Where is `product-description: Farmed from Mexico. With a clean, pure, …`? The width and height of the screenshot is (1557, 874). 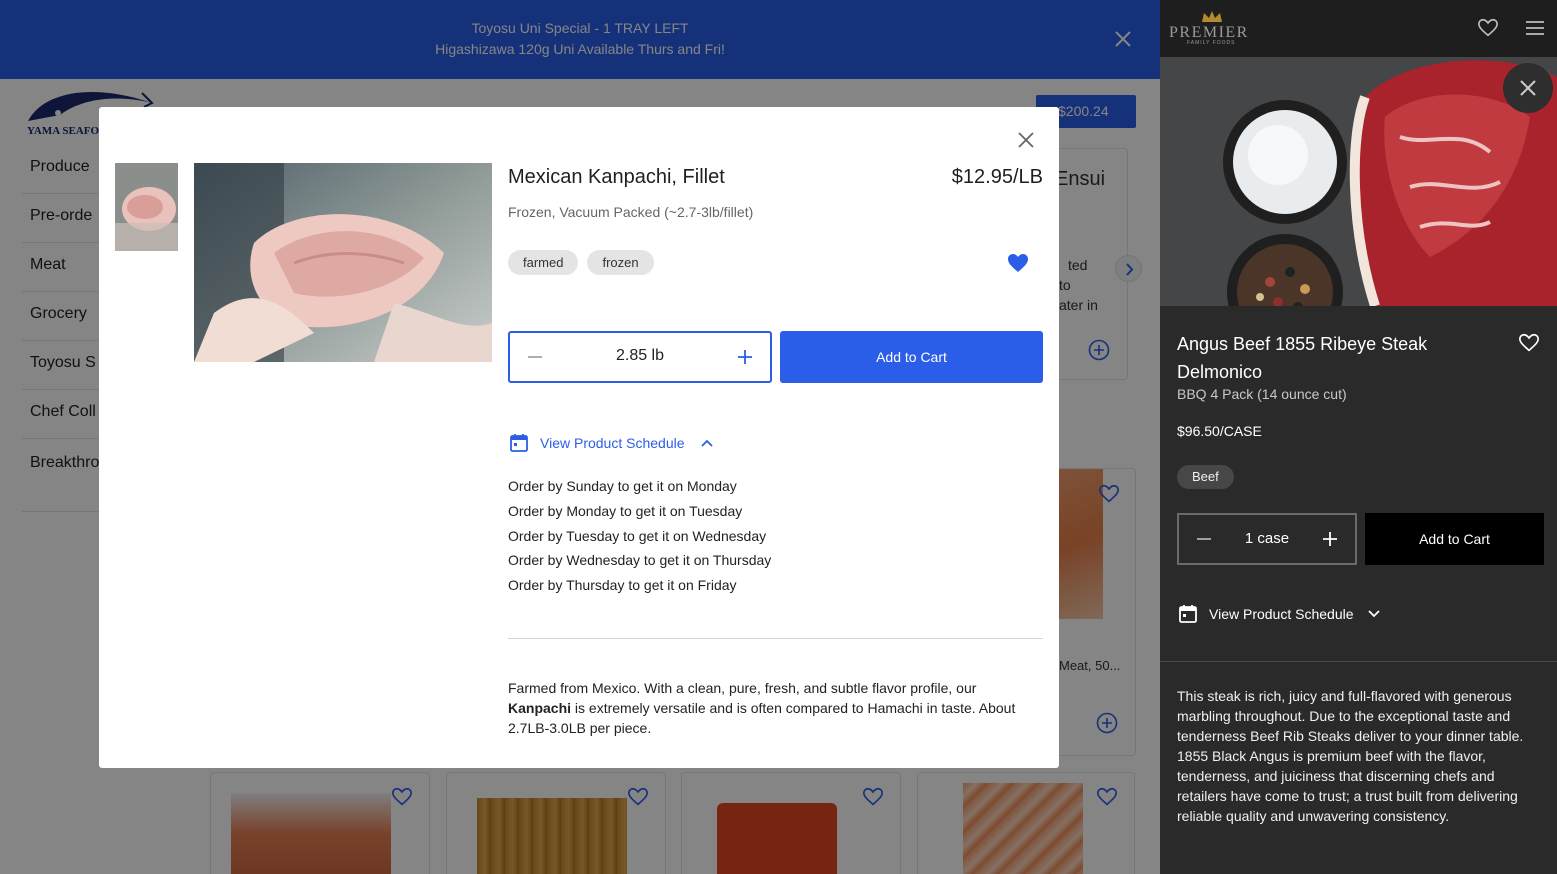 product-description: Farmed from Mexico. With a clean, pure, … is located at coordinates (775, 708).